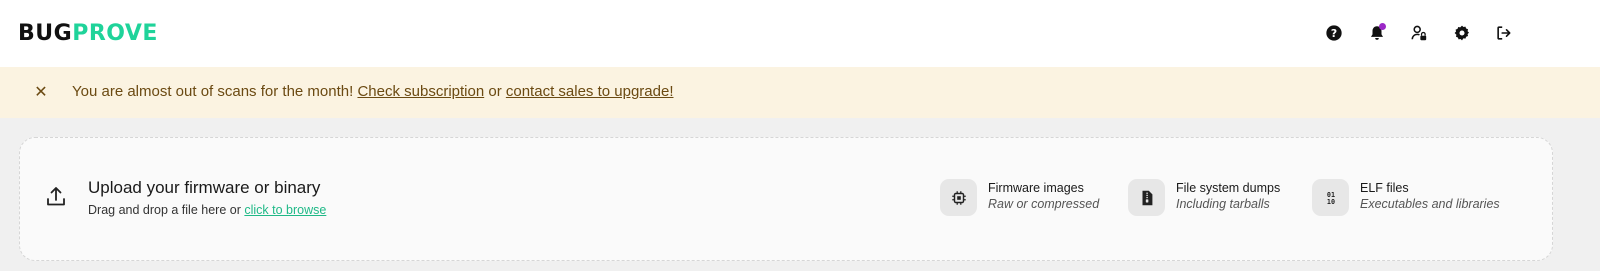  Describe the element at coordinates (115, 33) in the screenshot. I see `logo-part-prove: PROVE` at that location.